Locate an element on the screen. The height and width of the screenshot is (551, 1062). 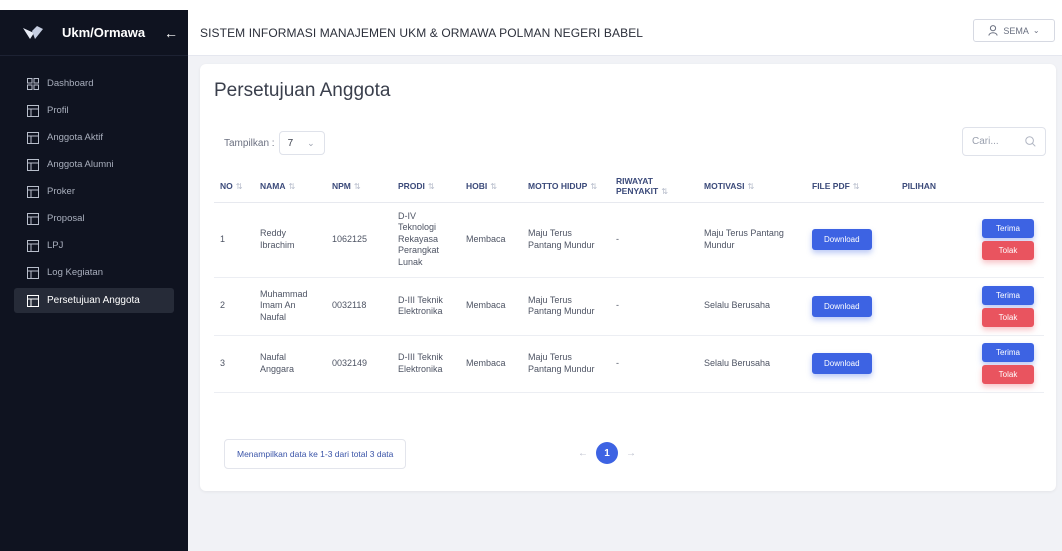
sidebar-item-label: Profil is located at coordinates (58, 110).